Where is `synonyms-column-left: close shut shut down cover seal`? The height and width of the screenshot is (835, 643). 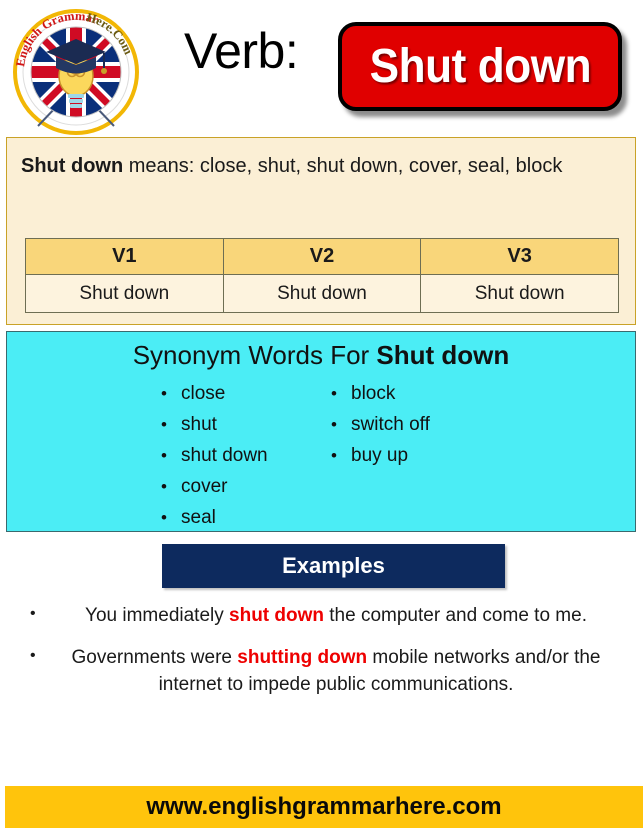 synonyms-column-left: close shut shut down cover seal is located at coordinates (237, 455).